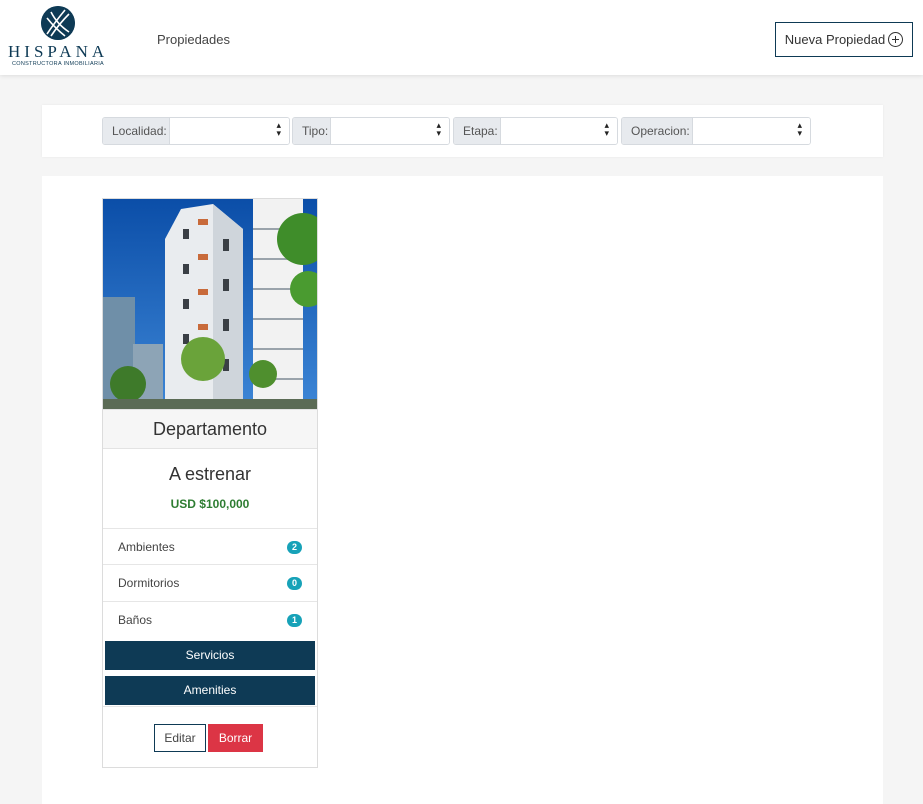  Describe the element at coordinates (58, 23) in the screenshot. I see `logo-mark-icon` at that location.